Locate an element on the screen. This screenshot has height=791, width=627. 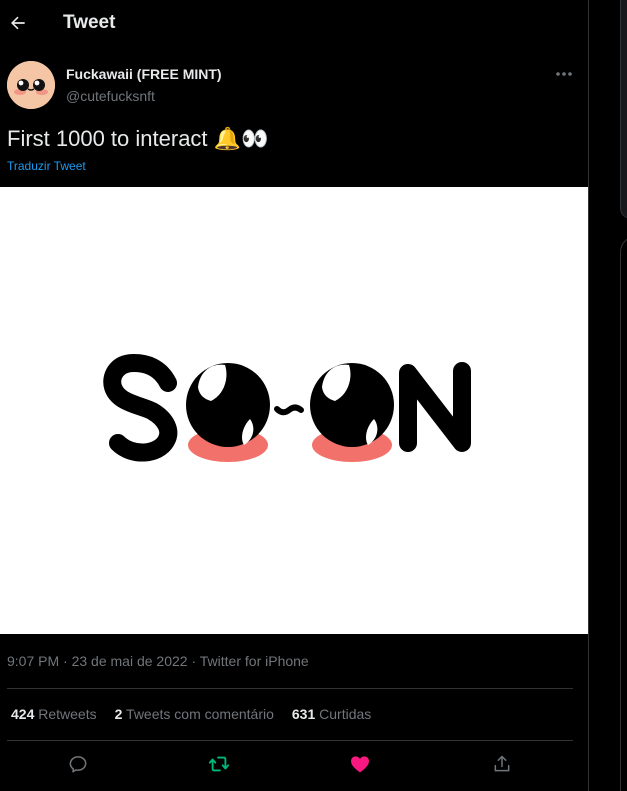
retweets-label: Retweets is located at coordinates (65, 714).